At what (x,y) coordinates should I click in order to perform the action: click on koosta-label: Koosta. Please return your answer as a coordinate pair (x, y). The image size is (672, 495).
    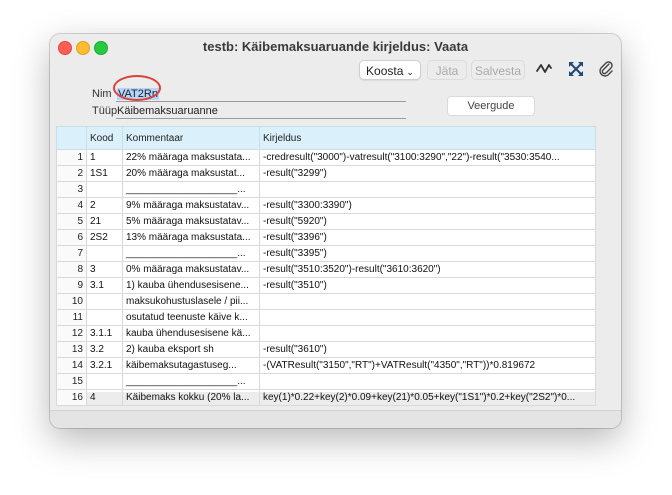
    Looking at the image, I should click on (385, 71).